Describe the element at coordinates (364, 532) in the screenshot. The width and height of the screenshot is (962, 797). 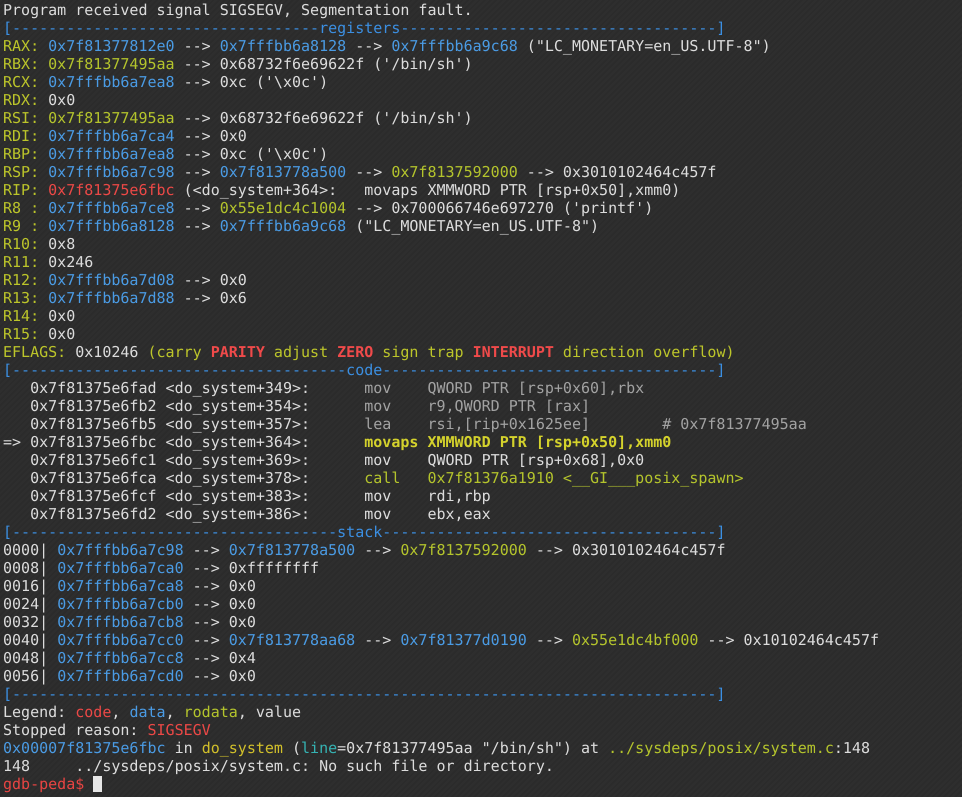
I see `terminal-line: [------------------------------------stack-------------------------------------]` at that location.